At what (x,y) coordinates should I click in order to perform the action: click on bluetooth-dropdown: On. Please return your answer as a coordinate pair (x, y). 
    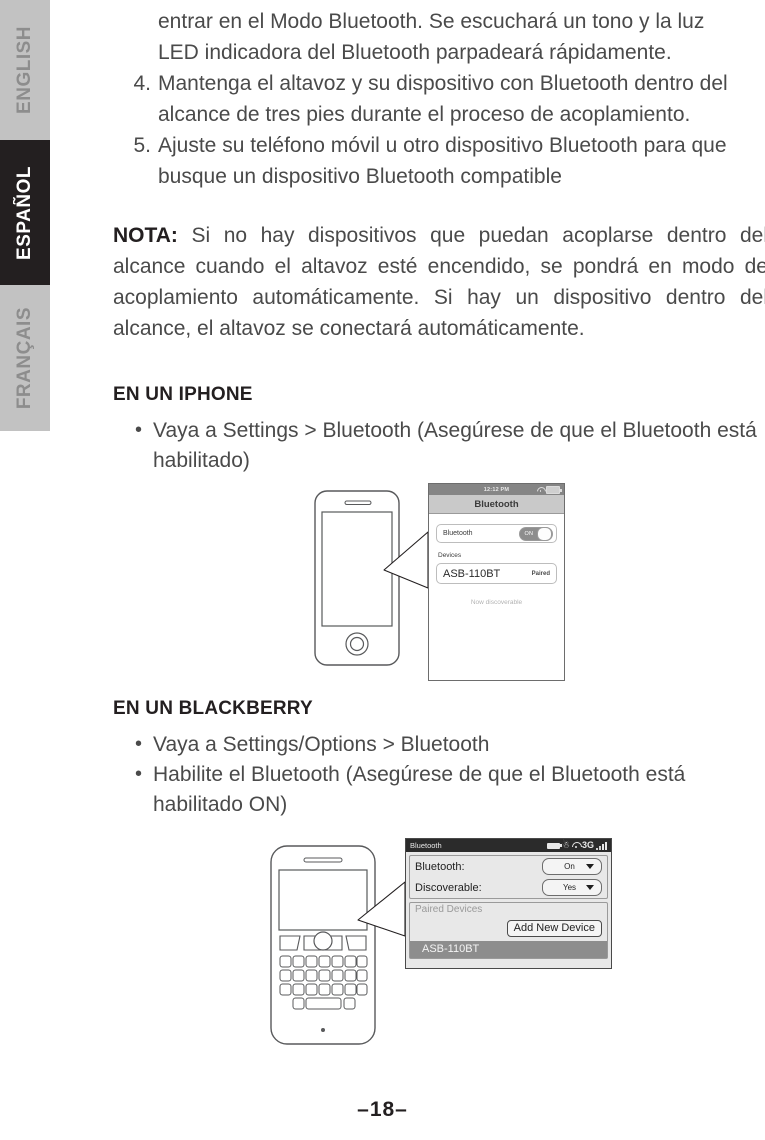
    Looking at the image, I should click on (572, 866).